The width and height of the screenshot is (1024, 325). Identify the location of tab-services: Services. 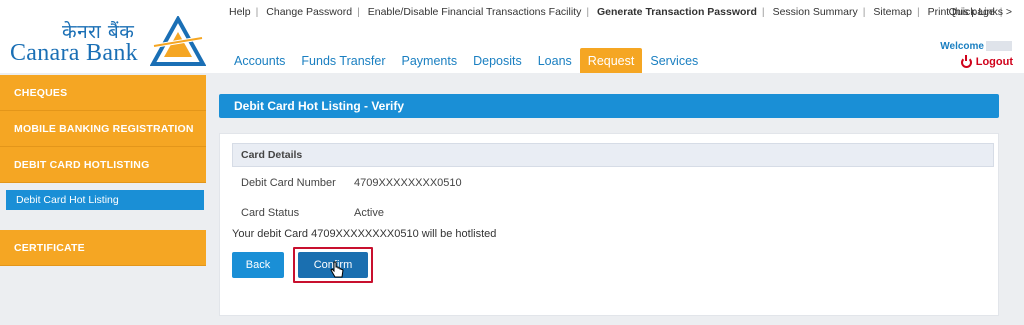
(674, 60).